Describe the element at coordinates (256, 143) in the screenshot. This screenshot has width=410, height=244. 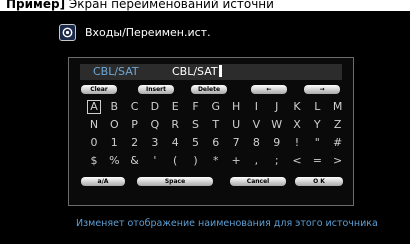
I see `key: 8` at that location.